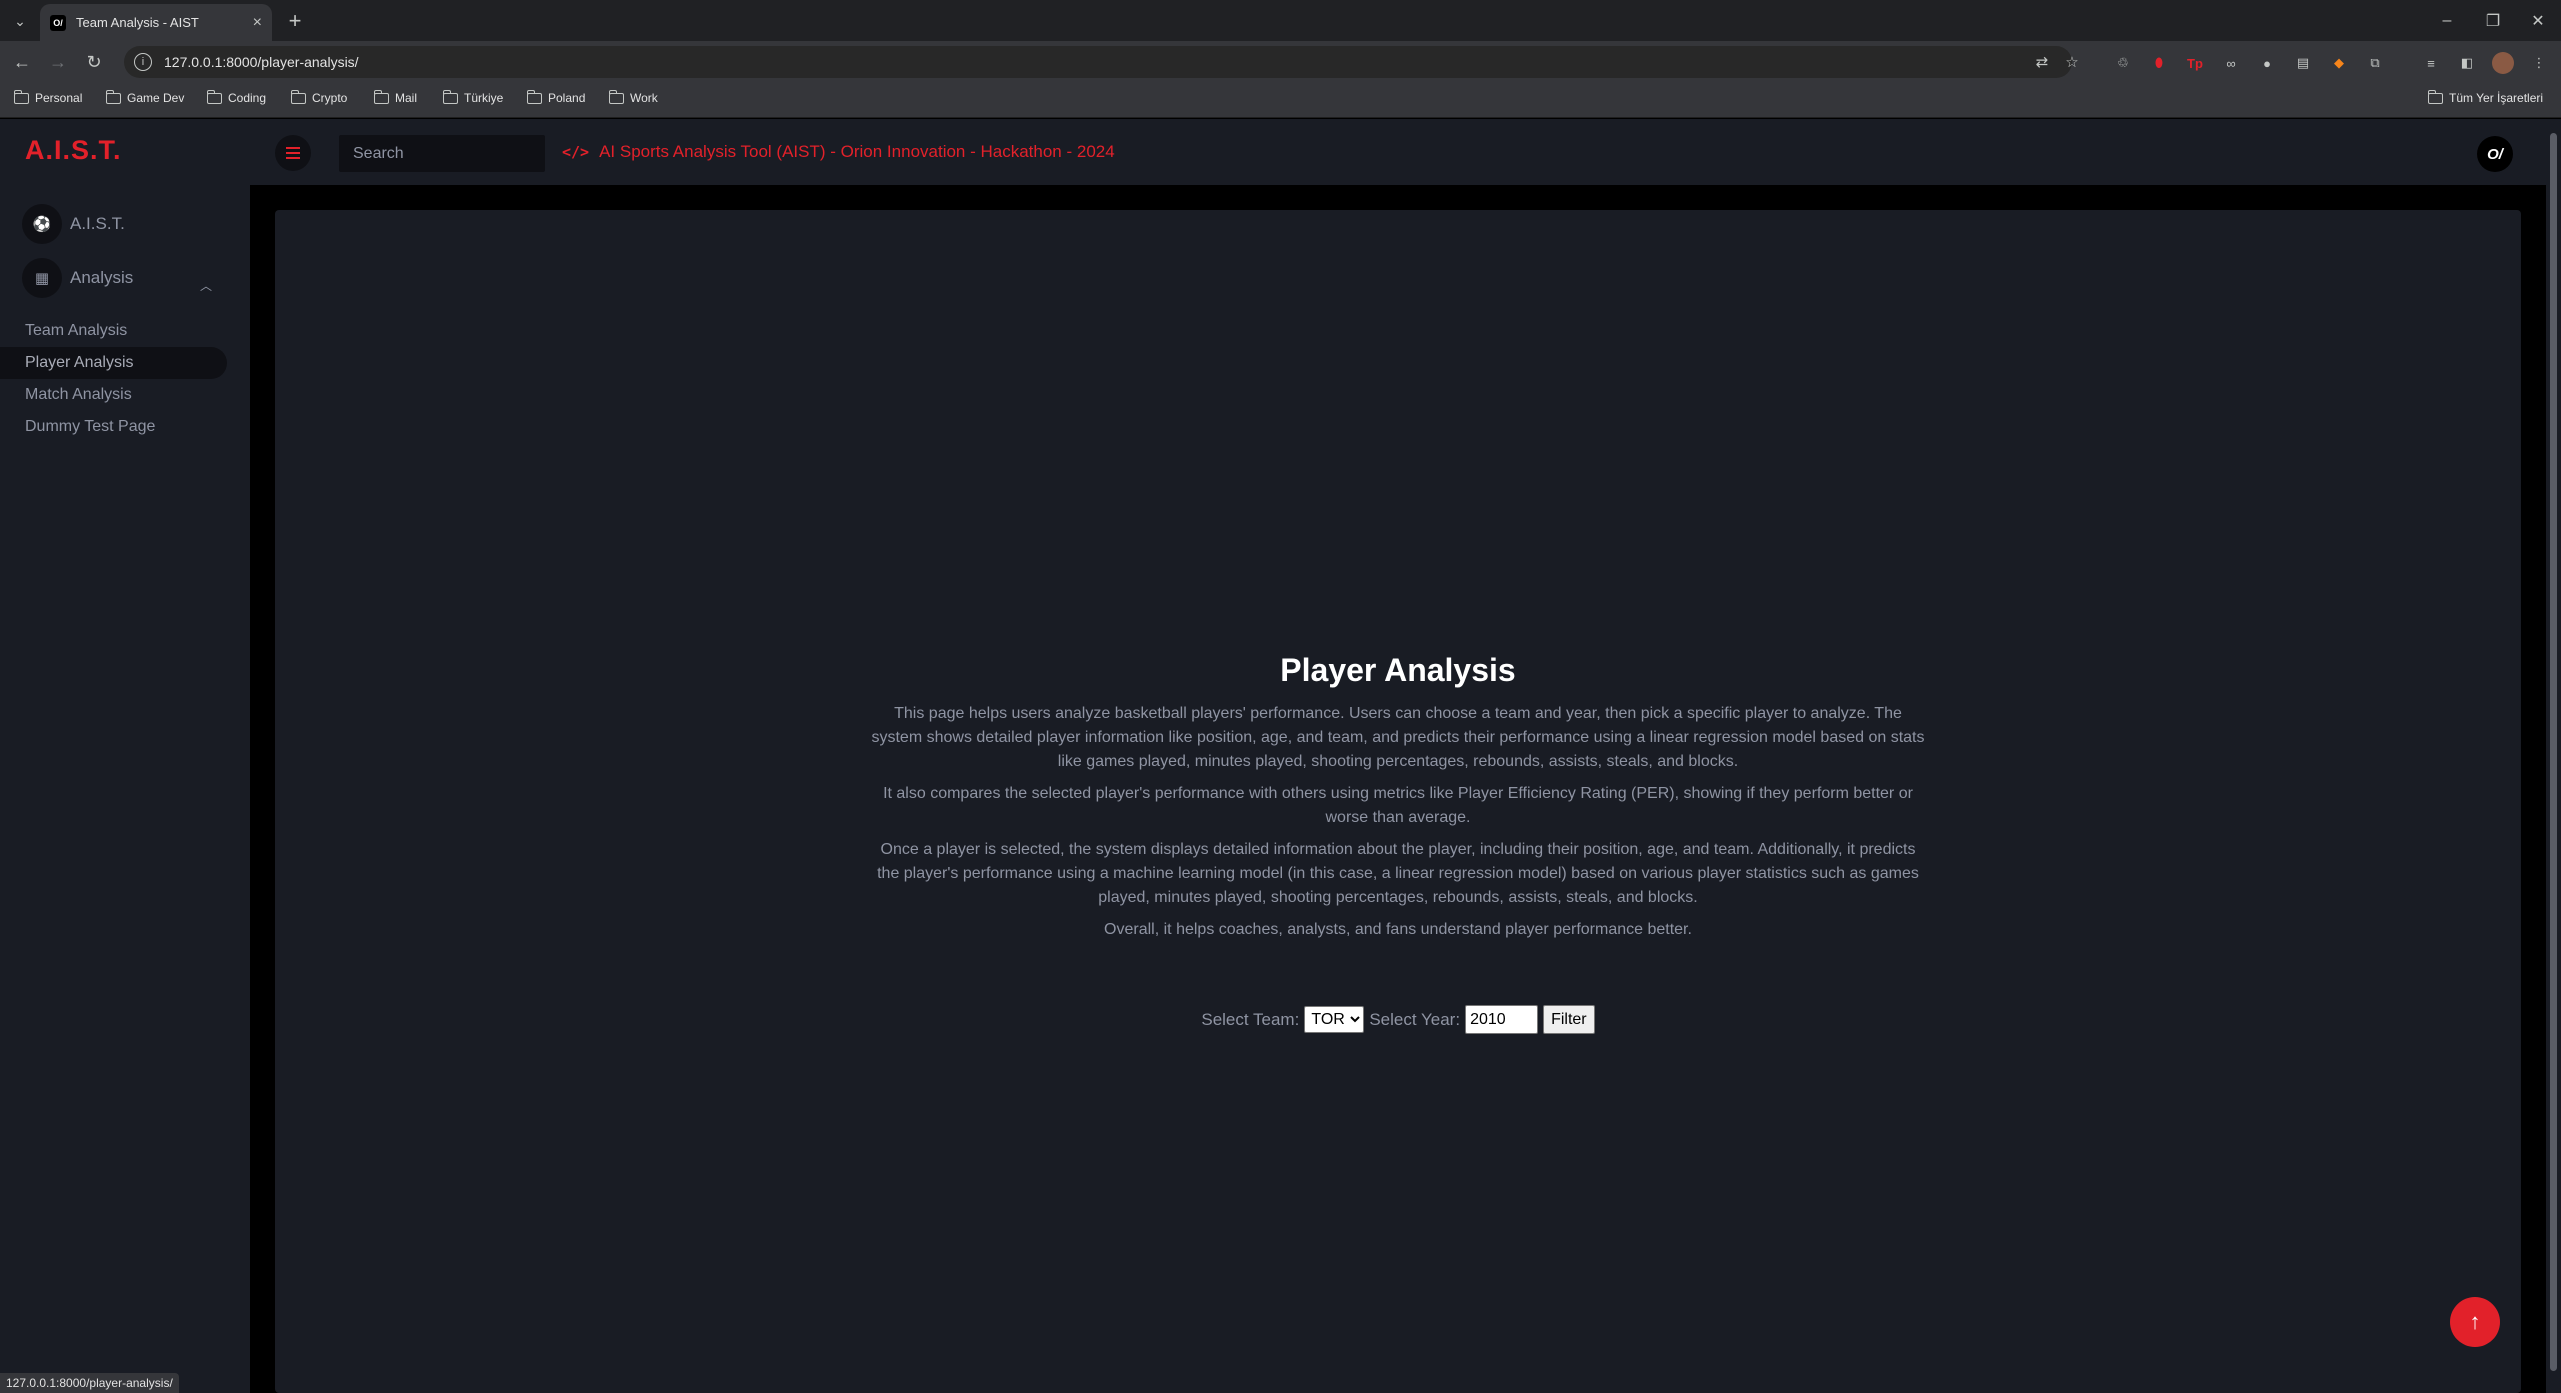 This screenshot has width=2561, height=1393. I want to click on soccer-ball-icon: ⚽, so click(42, 224).